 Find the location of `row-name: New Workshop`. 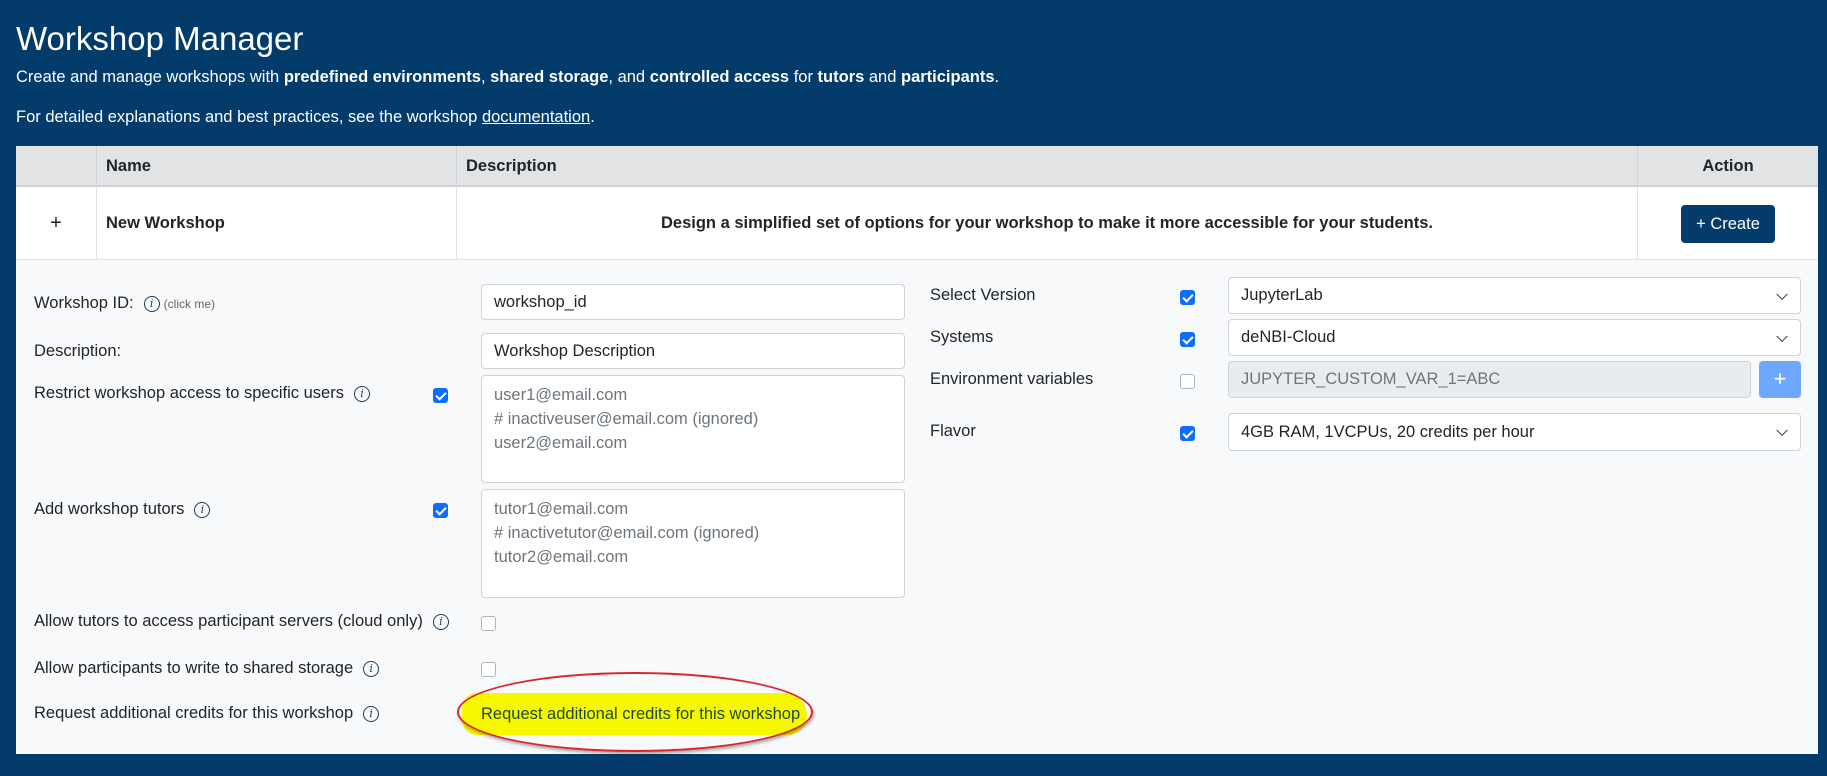

row-name: New Workshop is located at coordinates (277, 223).